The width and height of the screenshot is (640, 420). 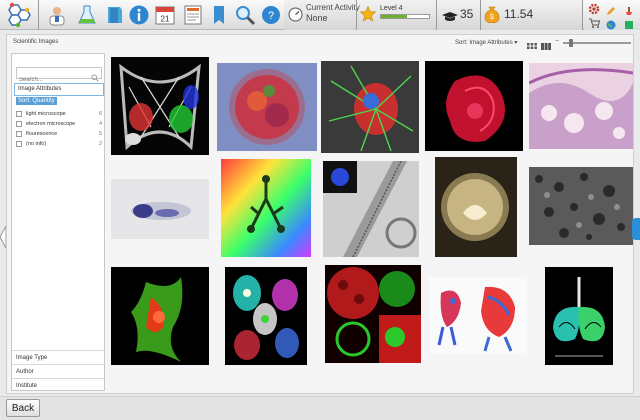 I want to click on filter-option-count: 6, so click(x=100, y=113).